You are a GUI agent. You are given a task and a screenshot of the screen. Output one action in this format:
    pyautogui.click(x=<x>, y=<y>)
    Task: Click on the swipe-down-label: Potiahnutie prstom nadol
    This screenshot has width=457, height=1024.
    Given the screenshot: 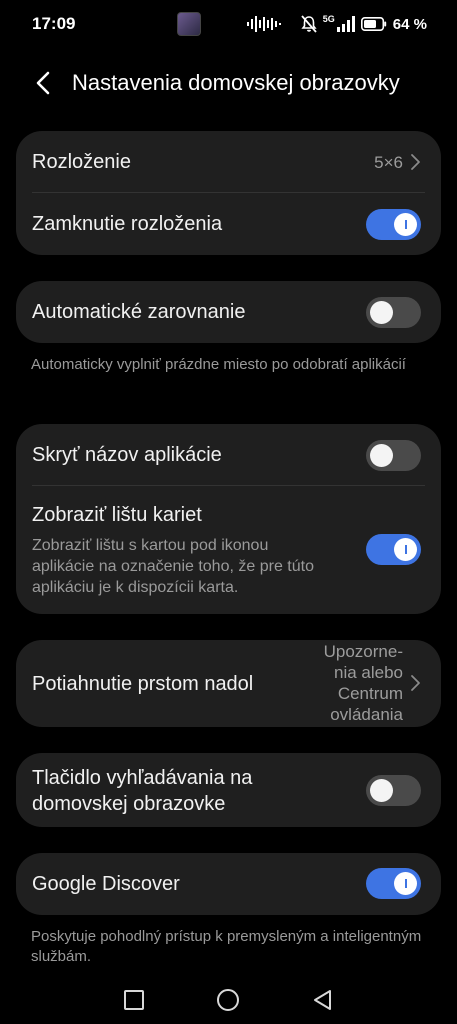 What is the action you would take?
    pyautogui.click(x=143, y=684)
    